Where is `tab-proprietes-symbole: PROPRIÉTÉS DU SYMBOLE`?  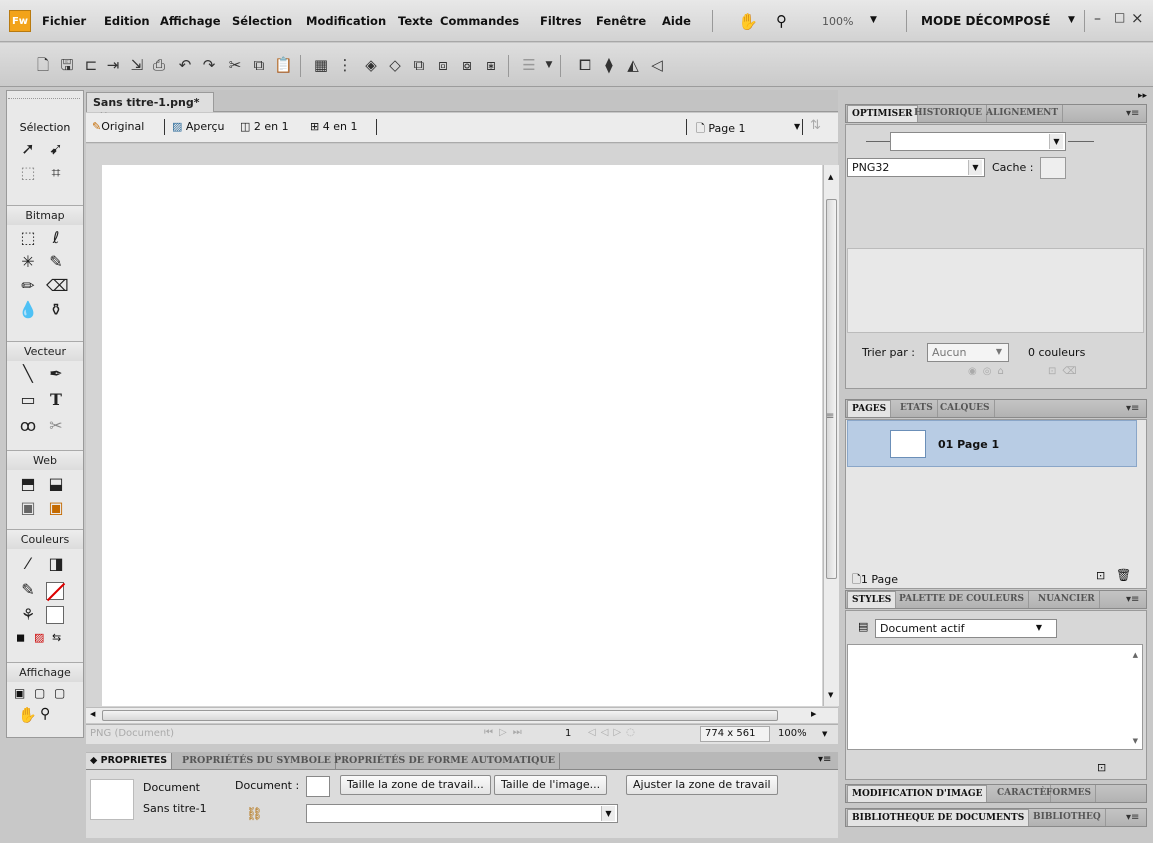
tab-proprietes-symbole: PROPRIÉTÉS DU SYMBOLE is located at coordinates (257, 761).